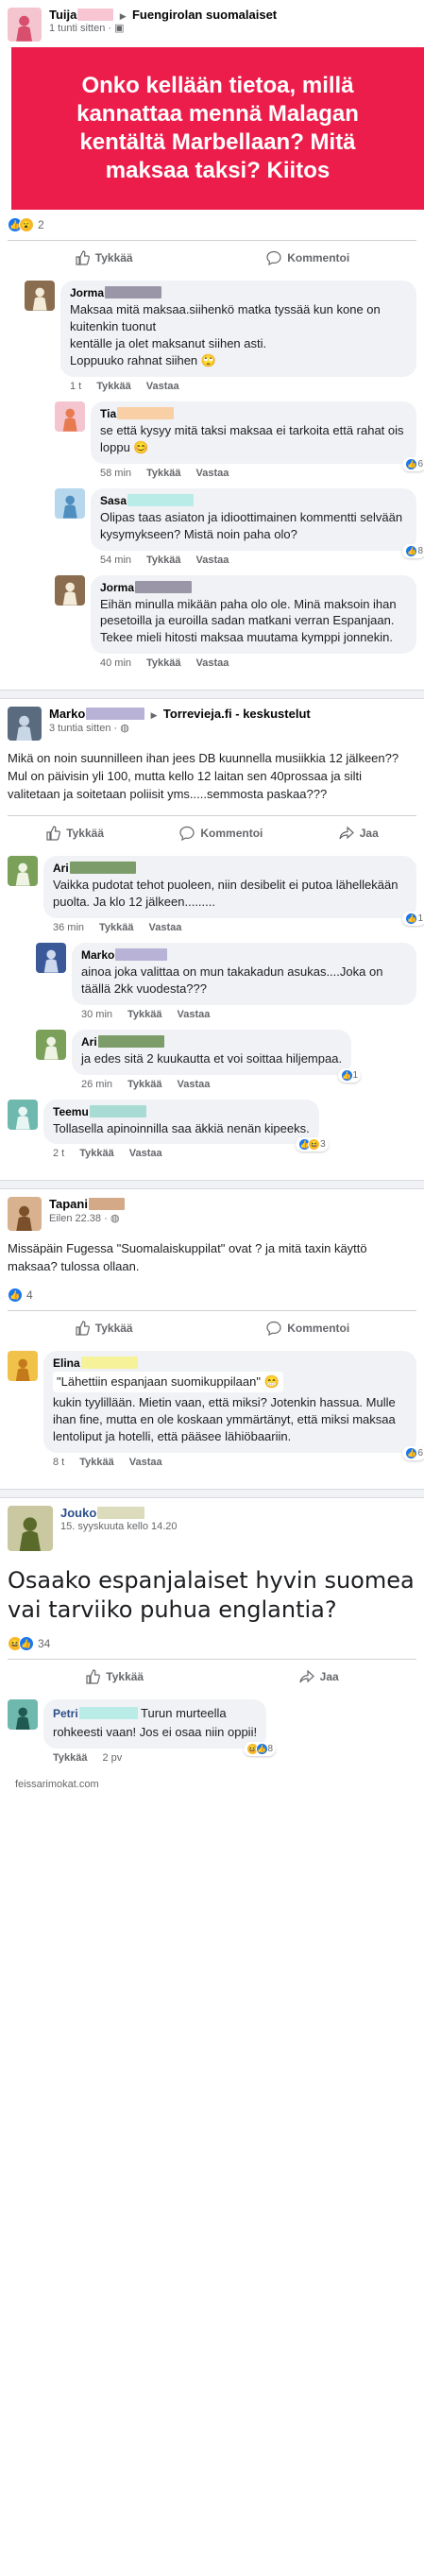 This screenshot has height=2576, width=424. What do you see at coordinates (78, 1513) in the screenshot?
I see `author-name: Jouko` at bounding box center [78, 1513].